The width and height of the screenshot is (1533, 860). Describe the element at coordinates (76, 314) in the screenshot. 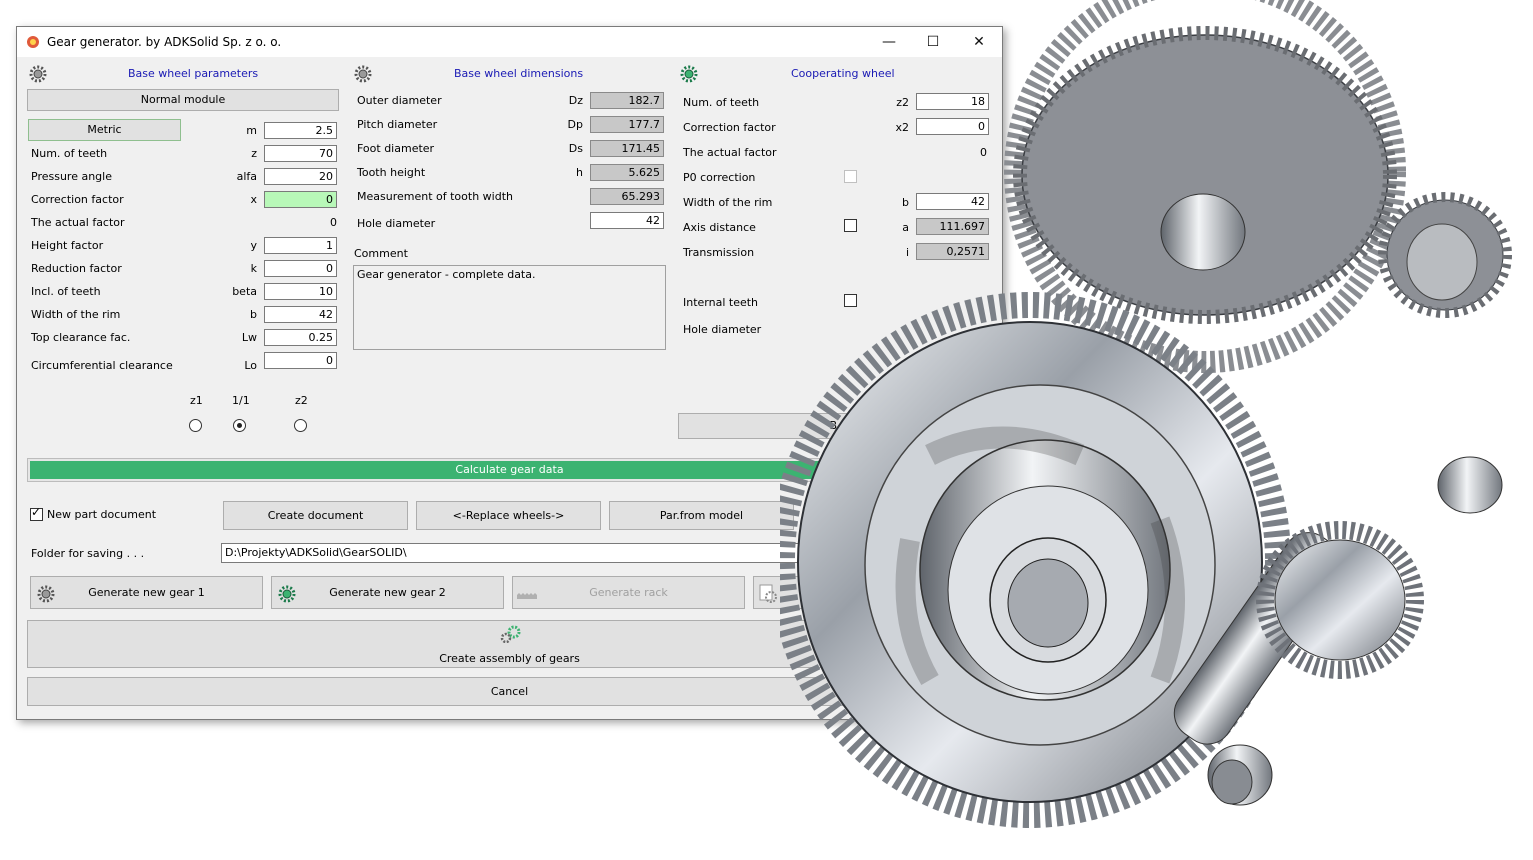

I see `param-label: Width of the rim` at that location.